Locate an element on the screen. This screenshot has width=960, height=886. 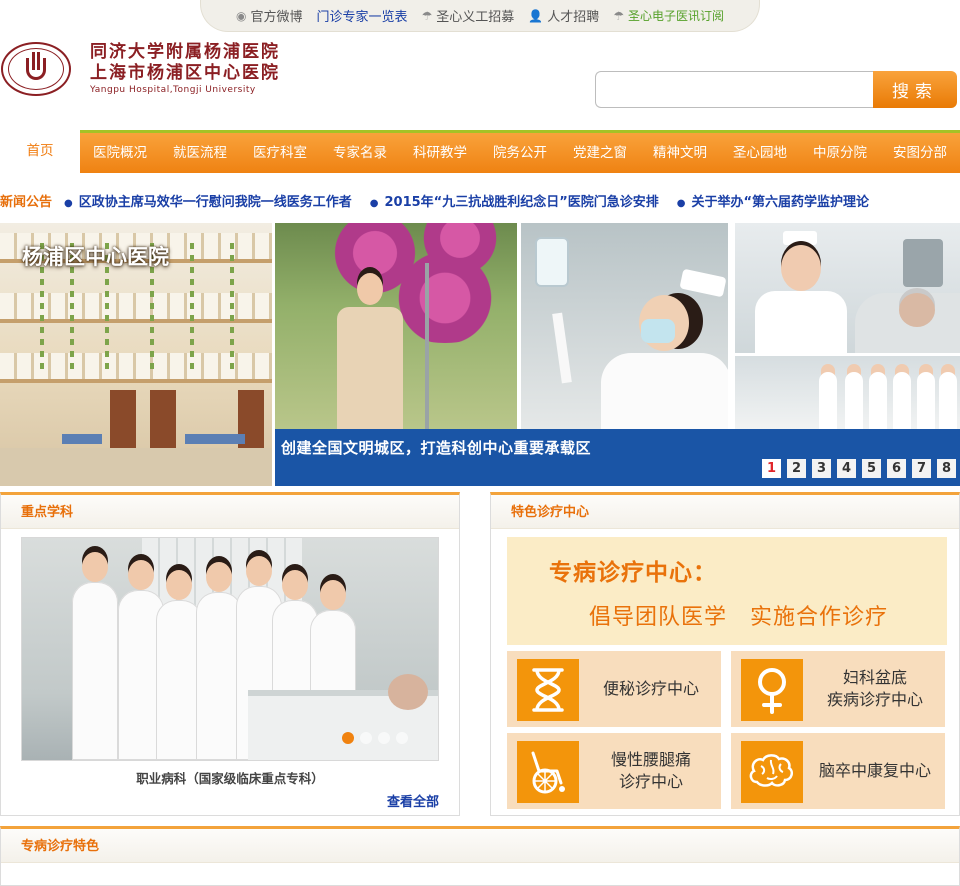
nurse-patient-photo is located at coordinates (847, 288).